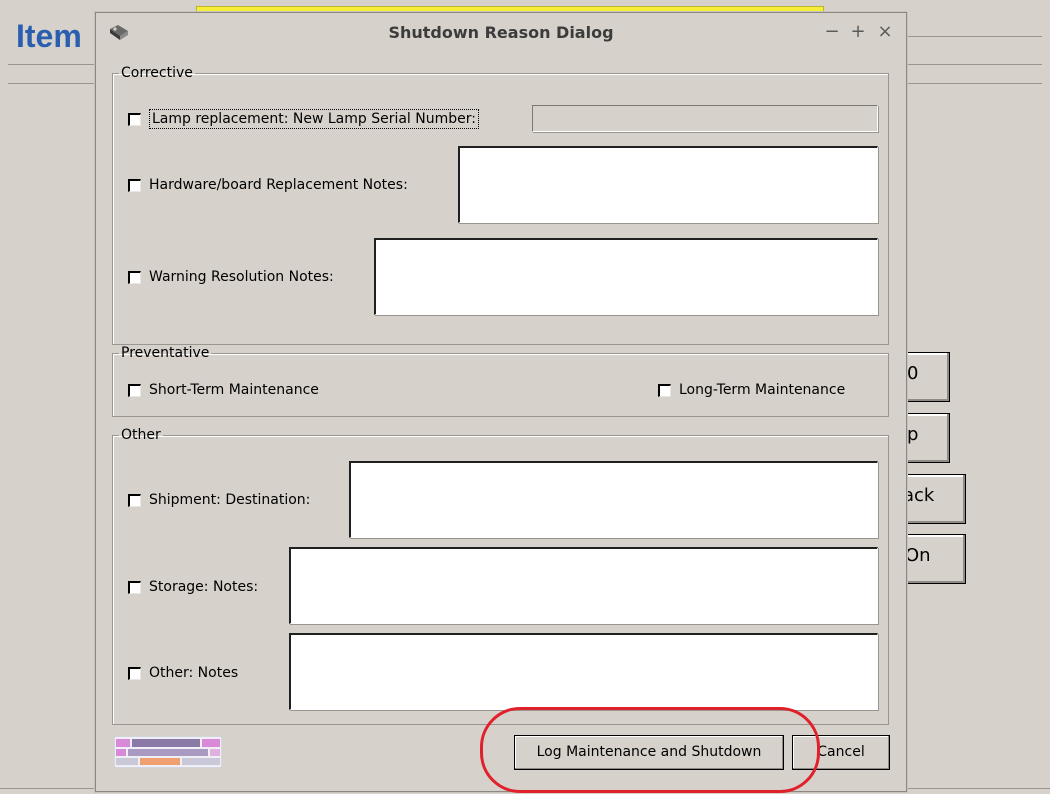 The image size is (1050, 794). I want to click on long-term-checkbox-box, so click(664, 390).